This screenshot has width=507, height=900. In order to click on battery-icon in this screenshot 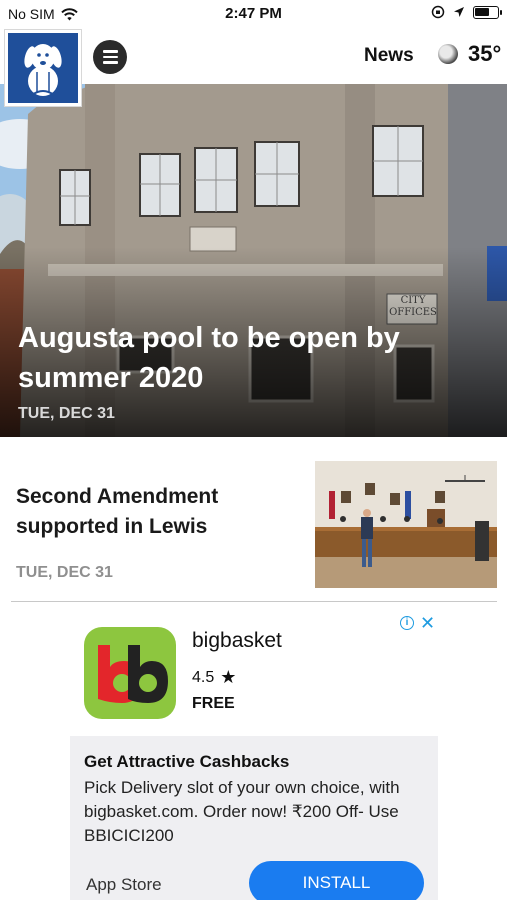, I will do `click(487, 12)`.